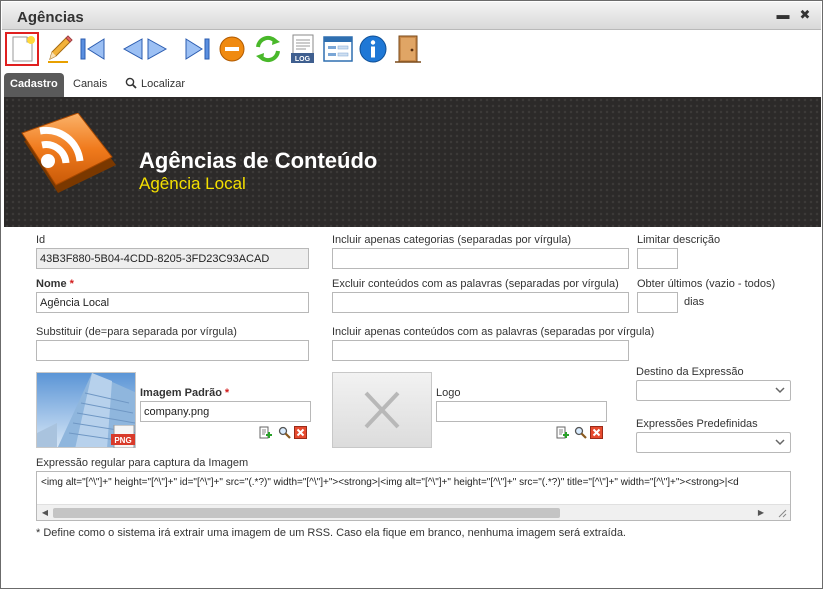  Describe the element at coordinates (448, 393) in the screenshot. I see `logo-label: Logo` at that location.